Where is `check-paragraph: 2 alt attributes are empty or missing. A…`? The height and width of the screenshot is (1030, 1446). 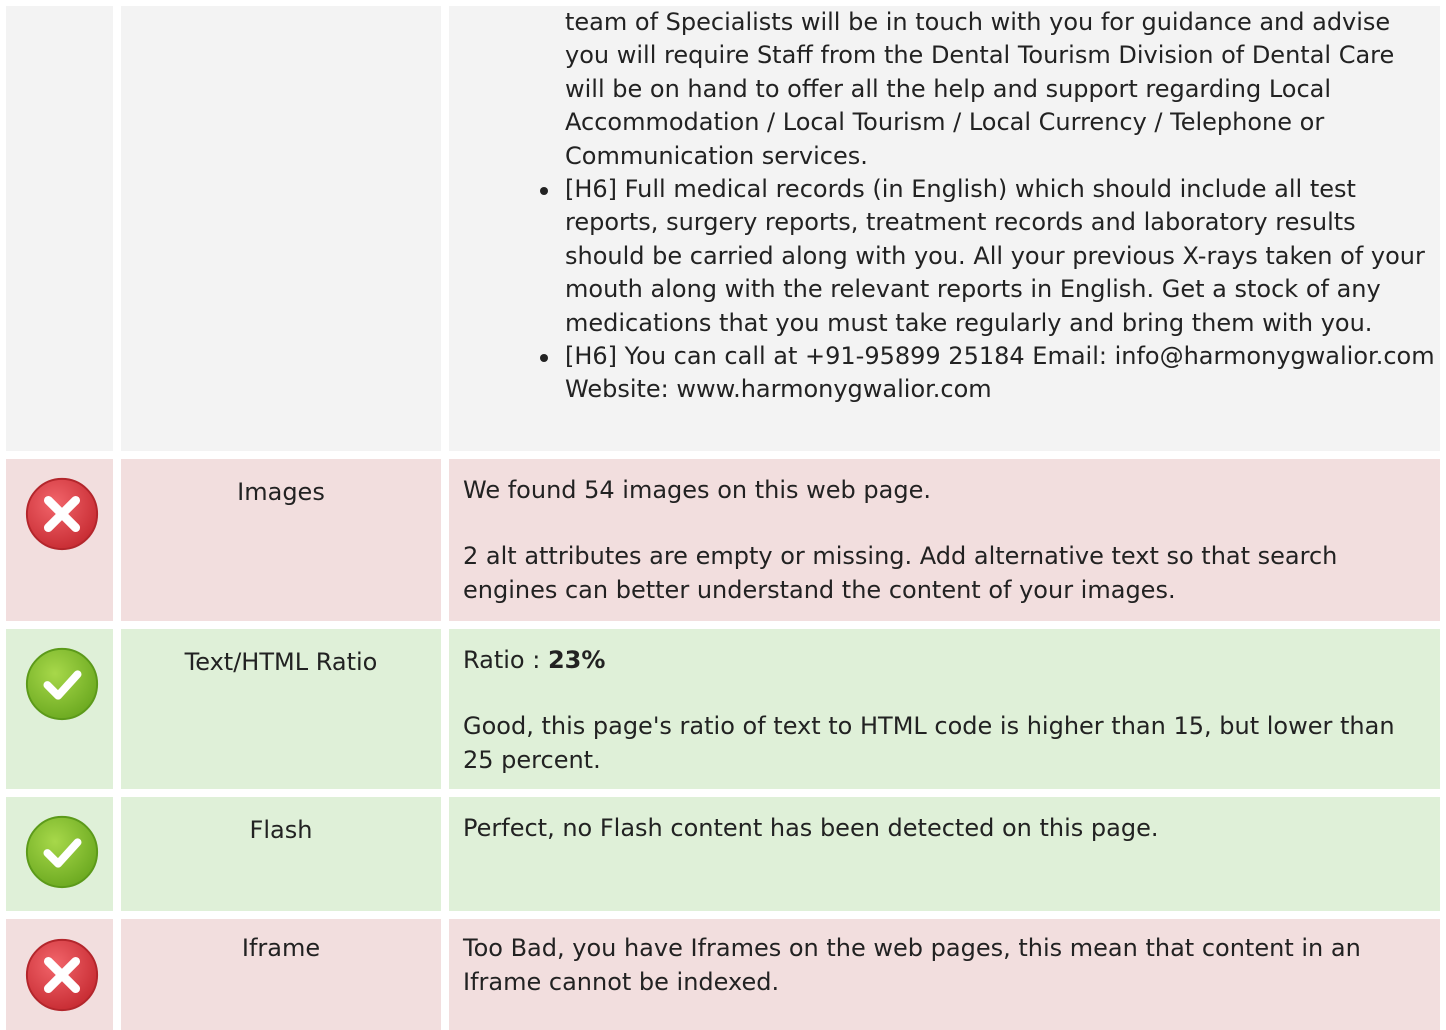
check-paragraph: 2 alt attributes are empty or missing. A… is located at coordinates (900, 573).